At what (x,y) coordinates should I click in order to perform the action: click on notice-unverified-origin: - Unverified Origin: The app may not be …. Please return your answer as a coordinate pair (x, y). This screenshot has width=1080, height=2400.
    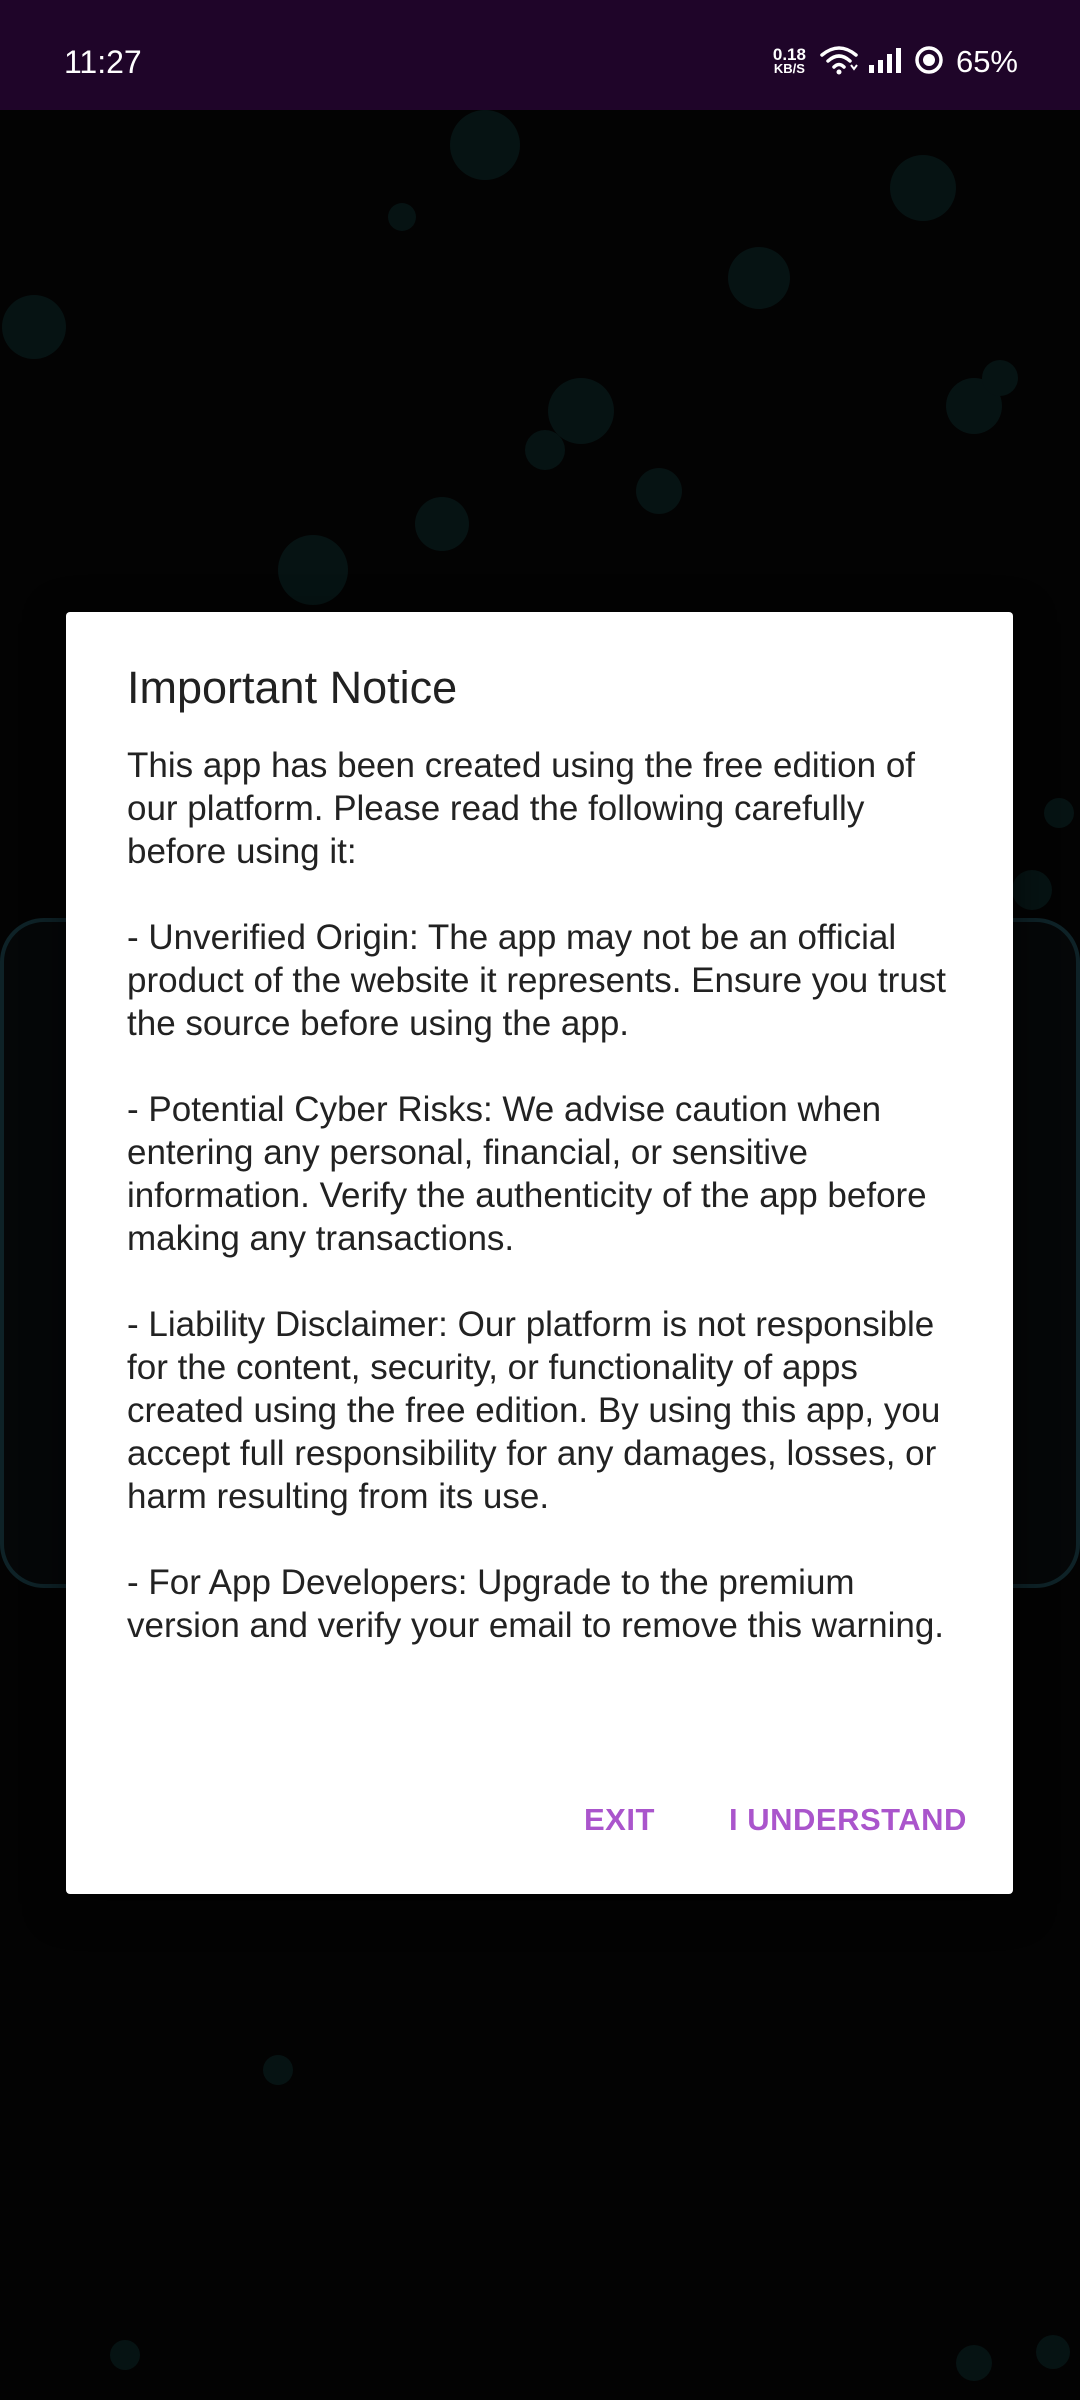
    Looking at the image, I should click on (537, 980).